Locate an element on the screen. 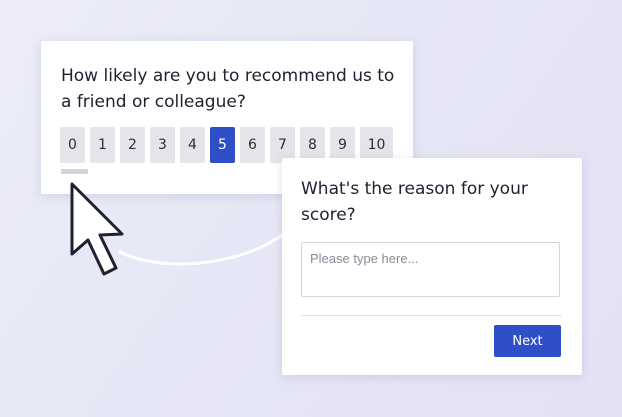  score-button-1: 1 is located at coordinates (102, 145).